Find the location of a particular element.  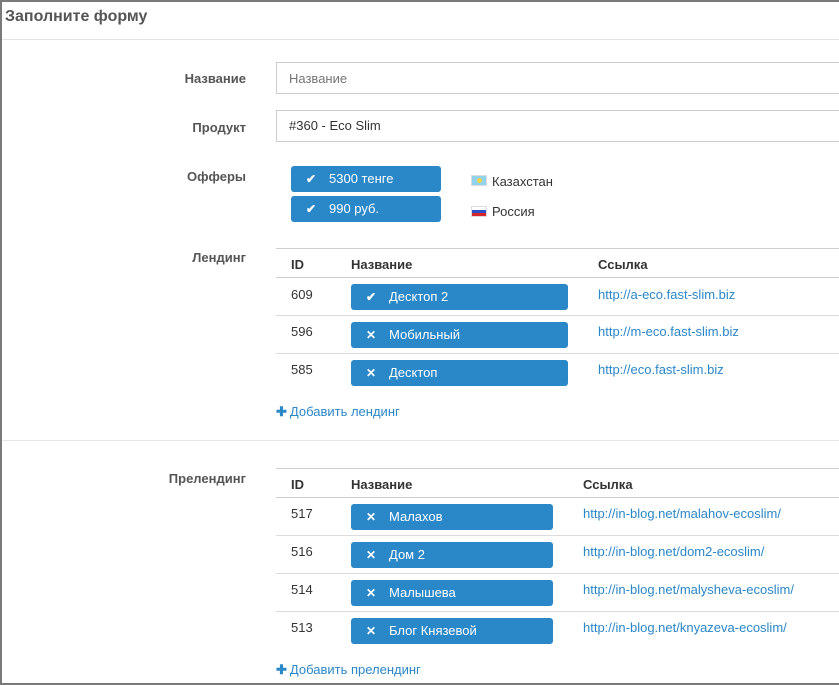

product-select: #360 - Eco Slim is located at coordinates (557, 126).